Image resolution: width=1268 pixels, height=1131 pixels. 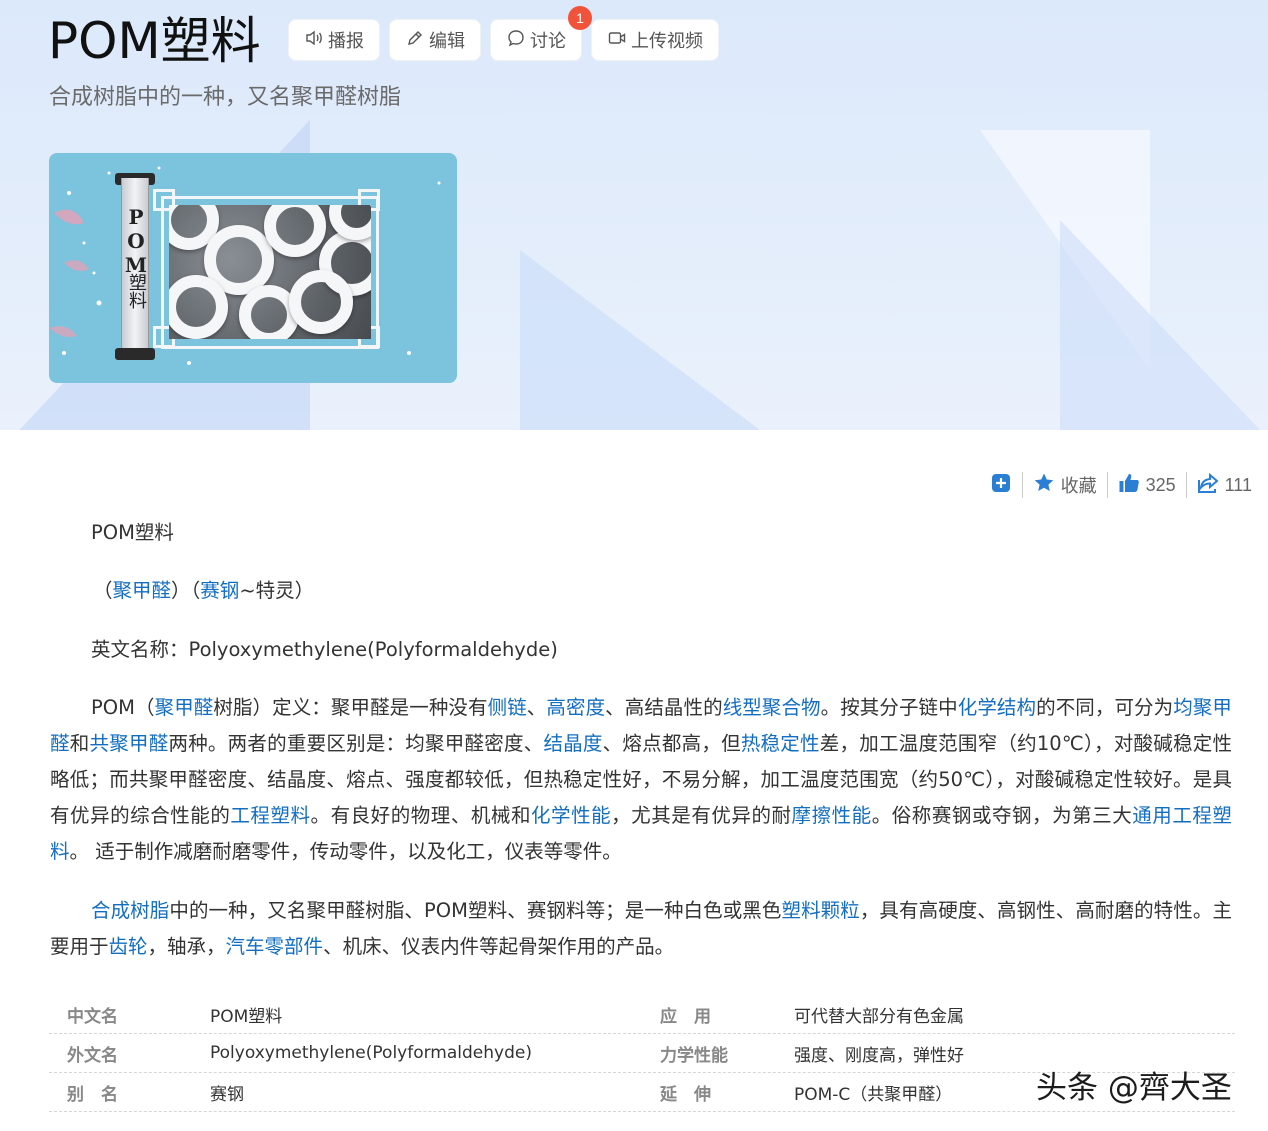 I want to click on like-button: 325, so click(x=1147, y=485).